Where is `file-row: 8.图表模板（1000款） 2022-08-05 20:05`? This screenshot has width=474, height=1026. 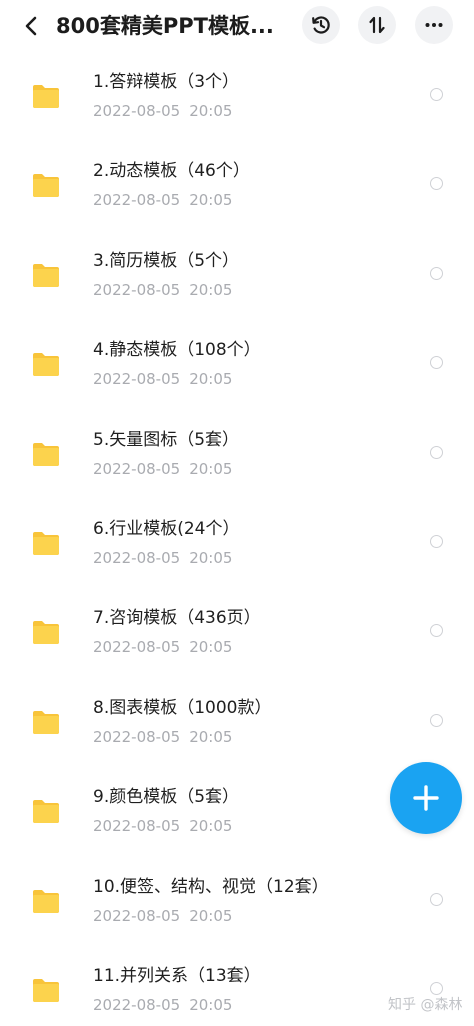
file-row: 8.图表模板（1000款） 2022-08-05 20:05 is located at coordinates (237, 722).